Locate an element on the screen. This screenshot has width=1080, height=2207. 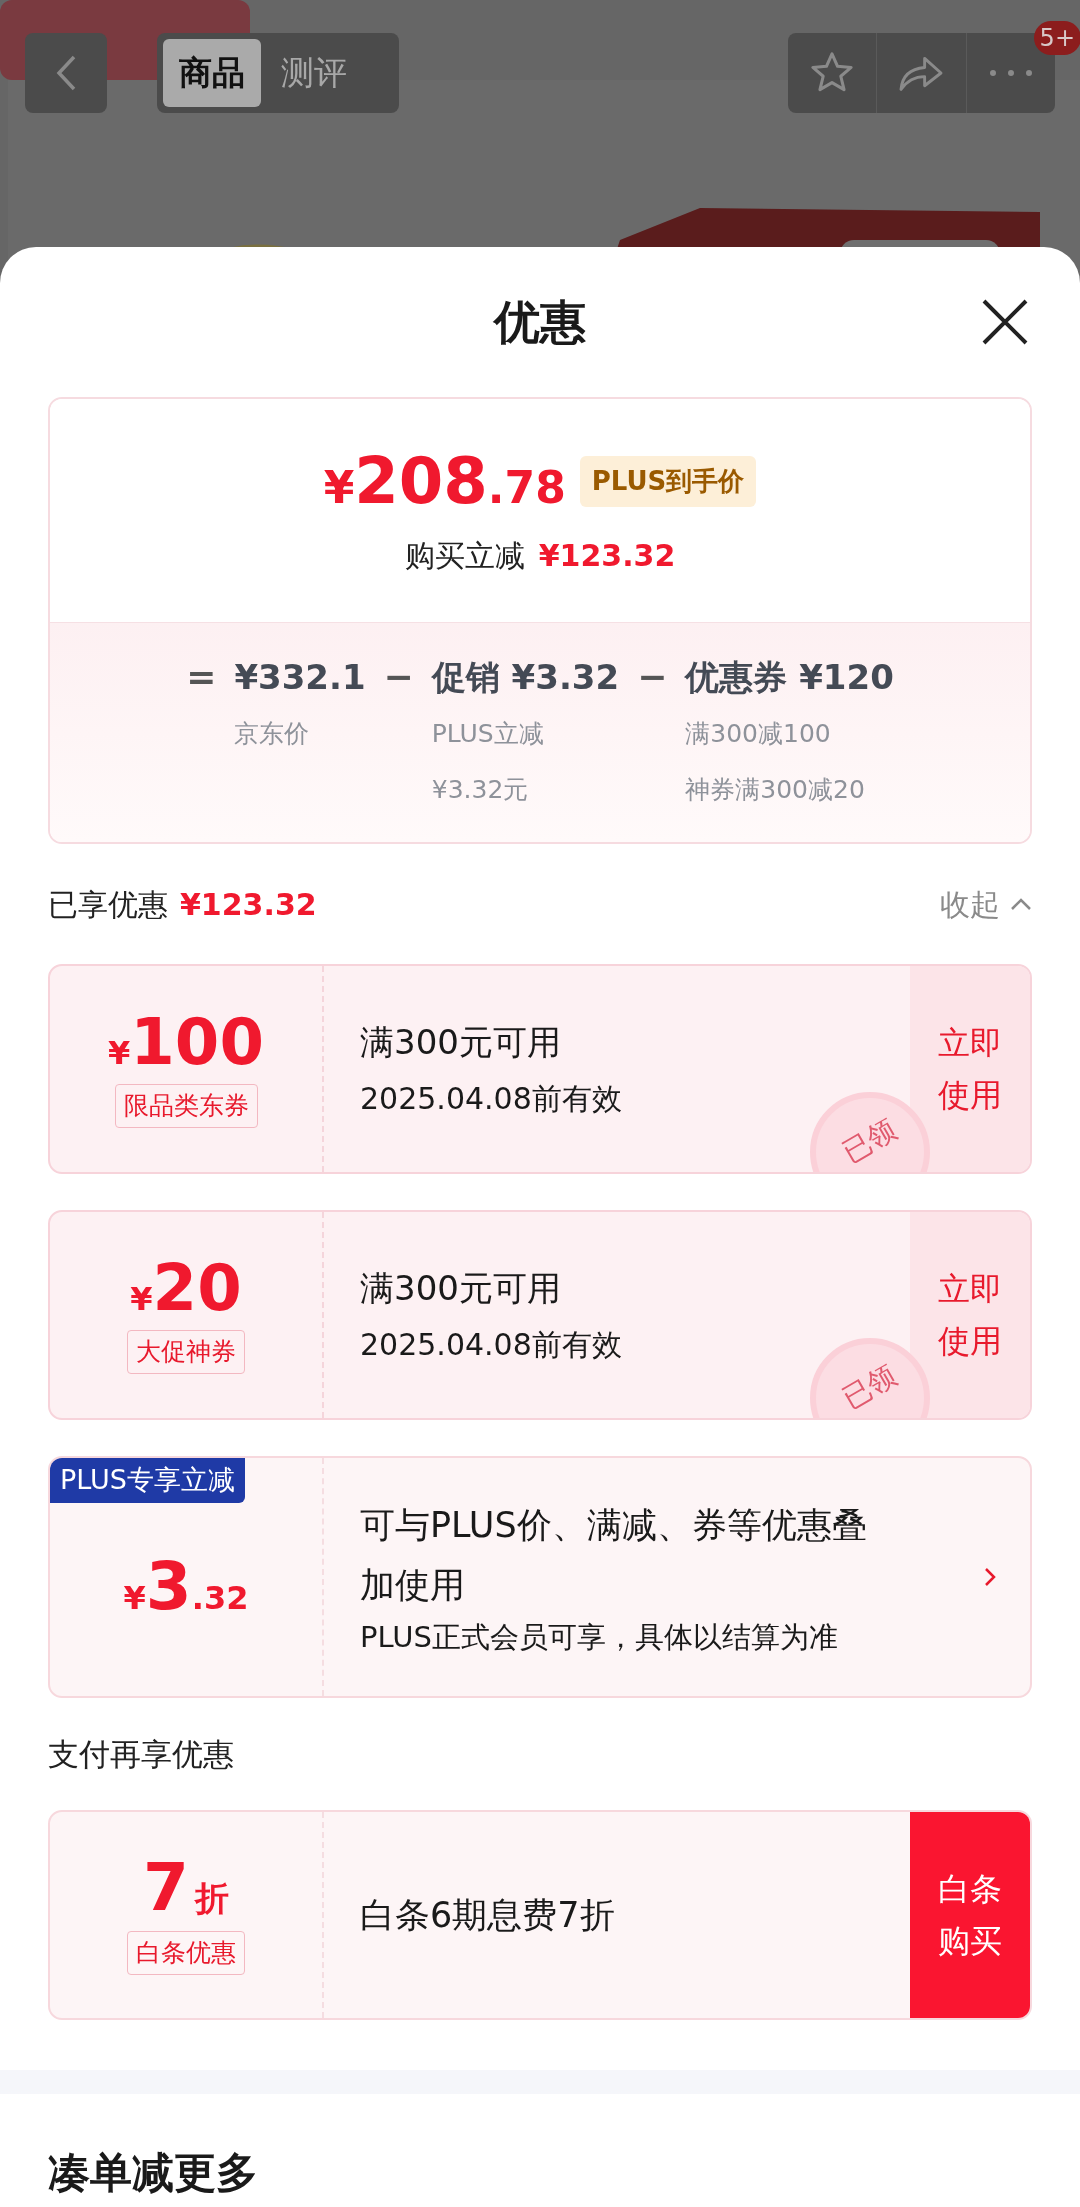
section-title: 支付再享优惠 is located at coordinates (141, 1754).